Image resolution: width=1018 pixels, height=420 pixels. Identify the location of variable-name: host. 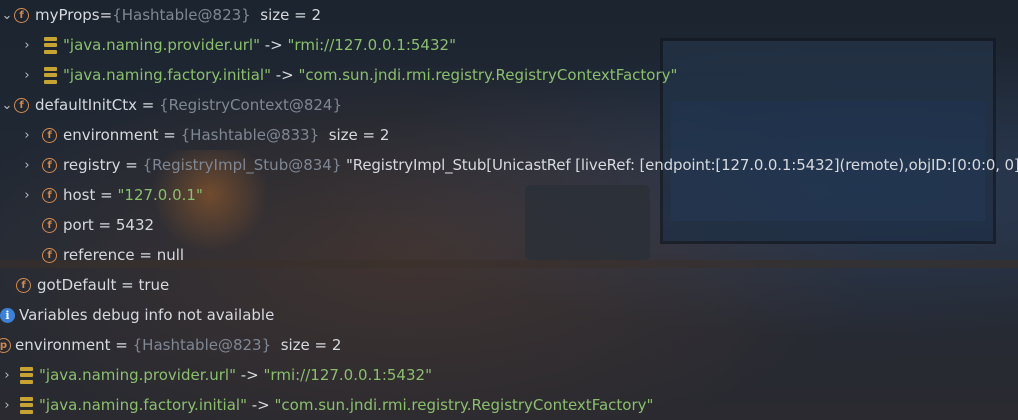
(79, 195).